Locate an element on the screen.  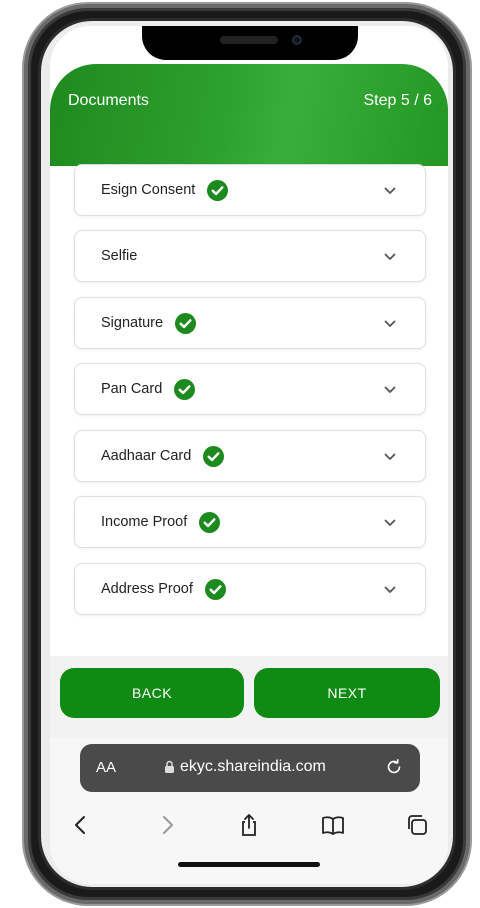
document-item-pan-card: Pan Card is located at coordinates (250, 389).